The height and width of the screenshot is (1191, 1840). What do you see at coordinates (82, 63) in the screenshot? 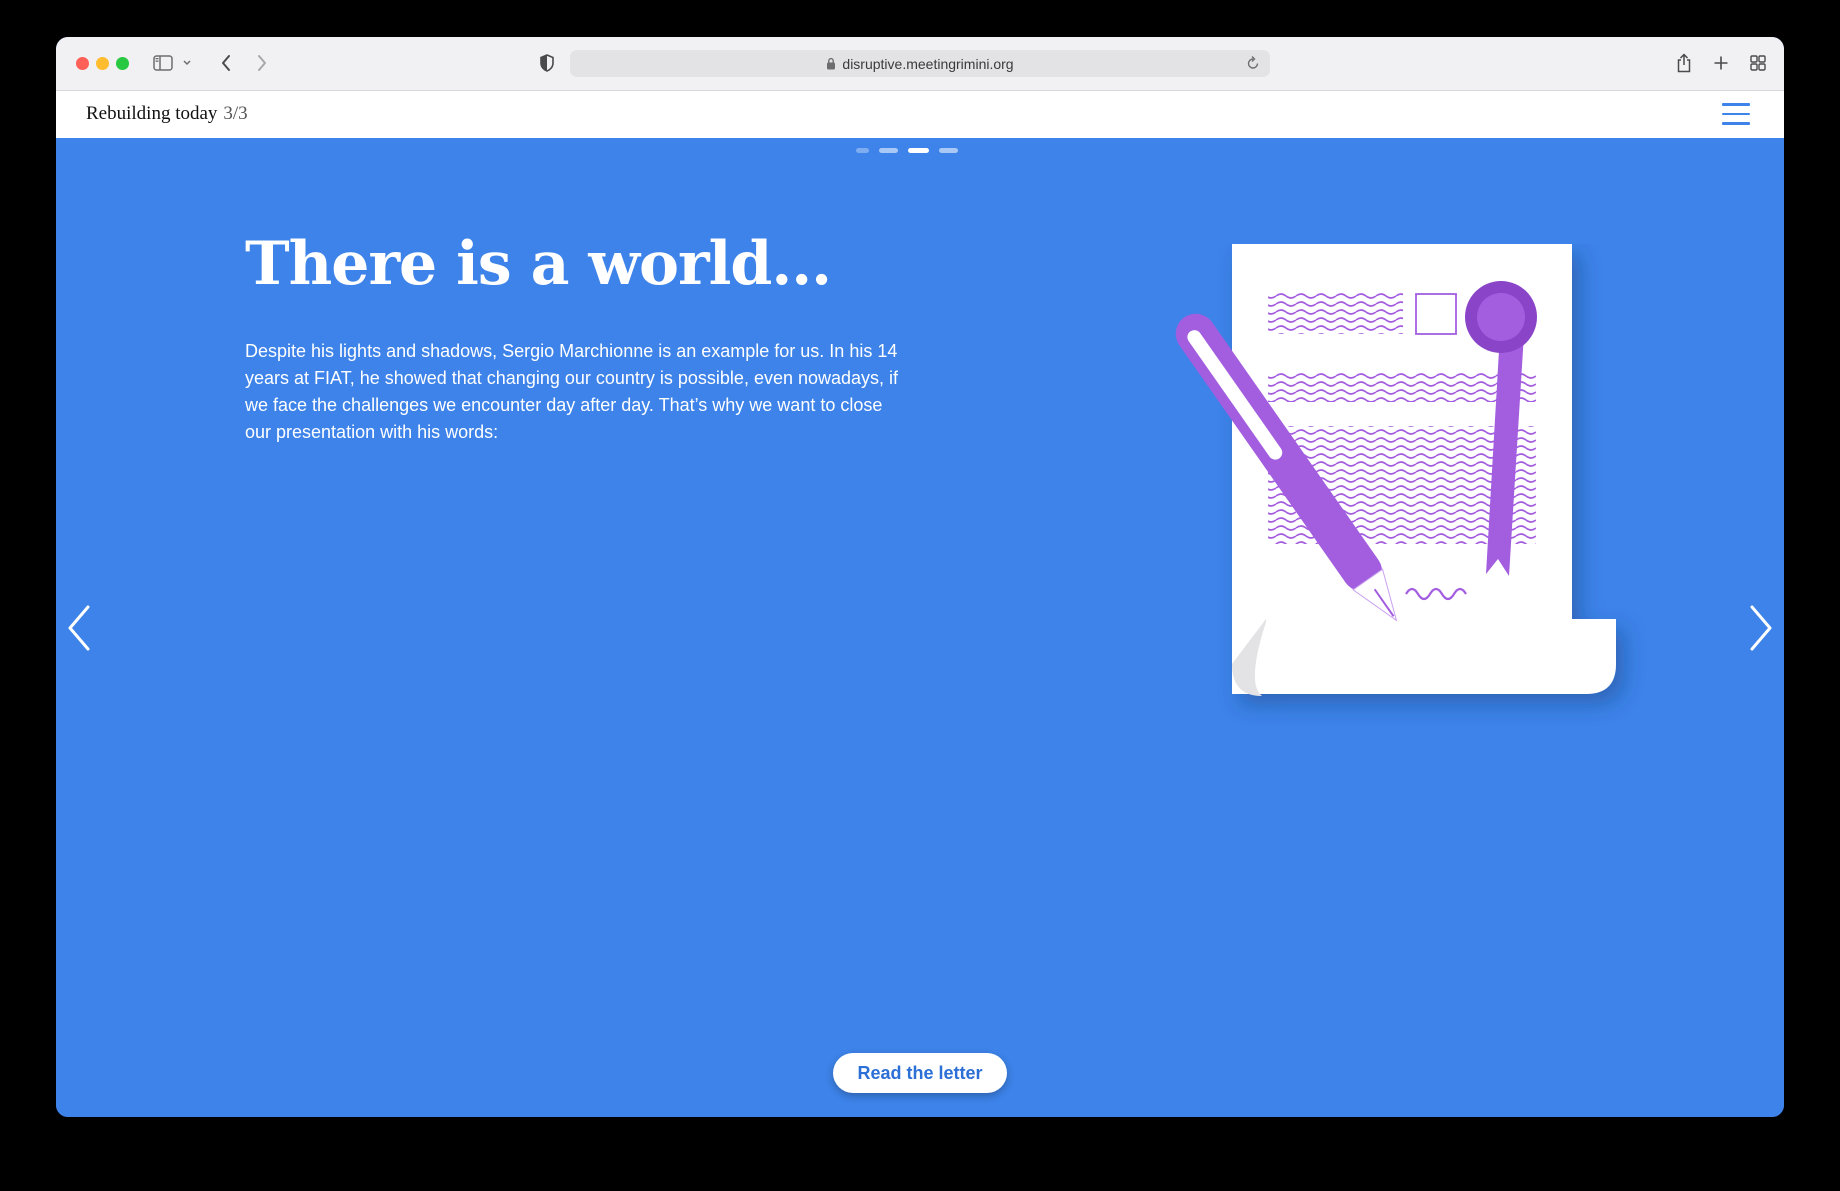
I see `close-window-button` at bounding box center [82, 63].